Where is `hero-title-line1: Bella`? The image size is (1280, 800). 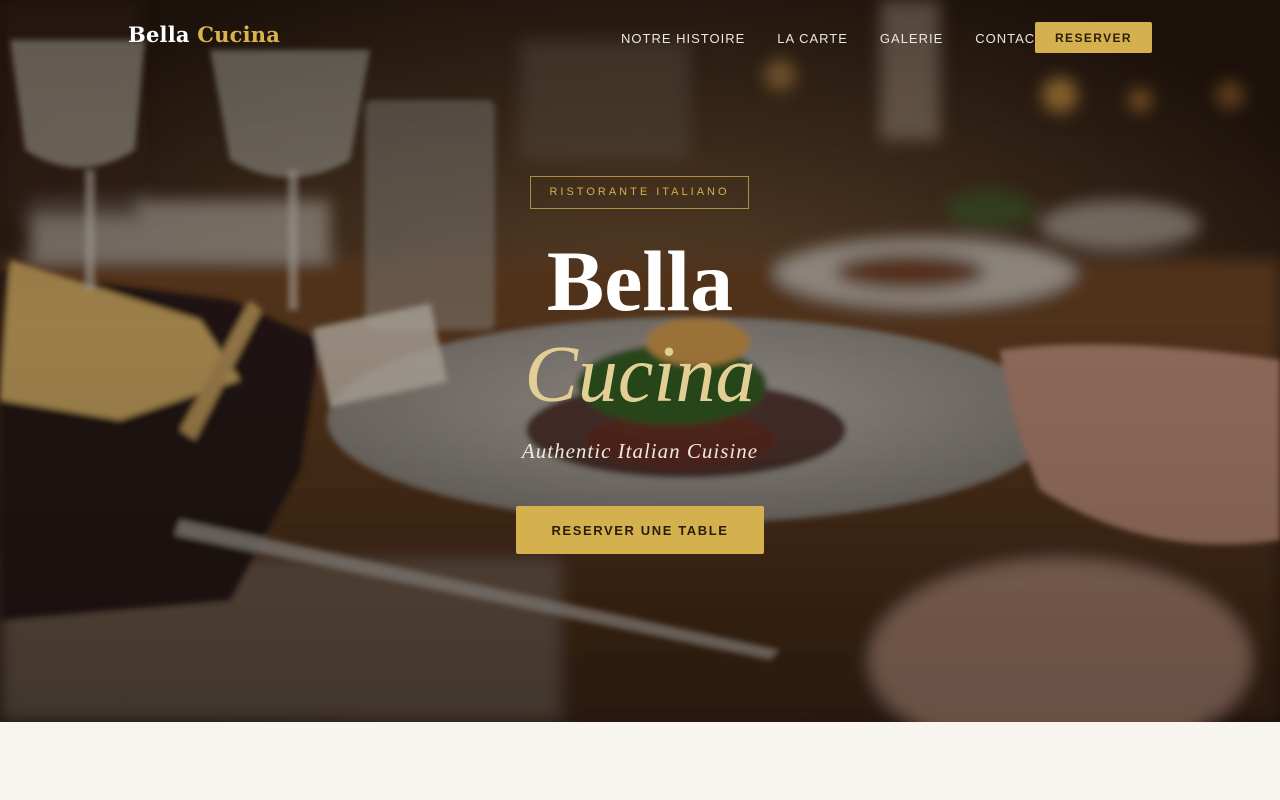 hero-title-line1: Bella is located at coordinates (640, 281).